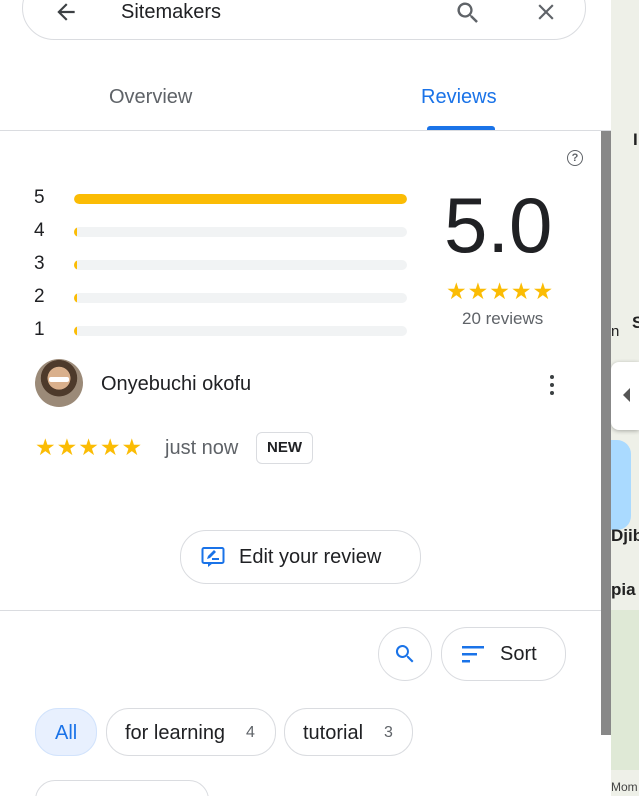  Describe the element at coordinates (304, 20) in the screenshot. I see `search-box: Sitemakers` at that location.